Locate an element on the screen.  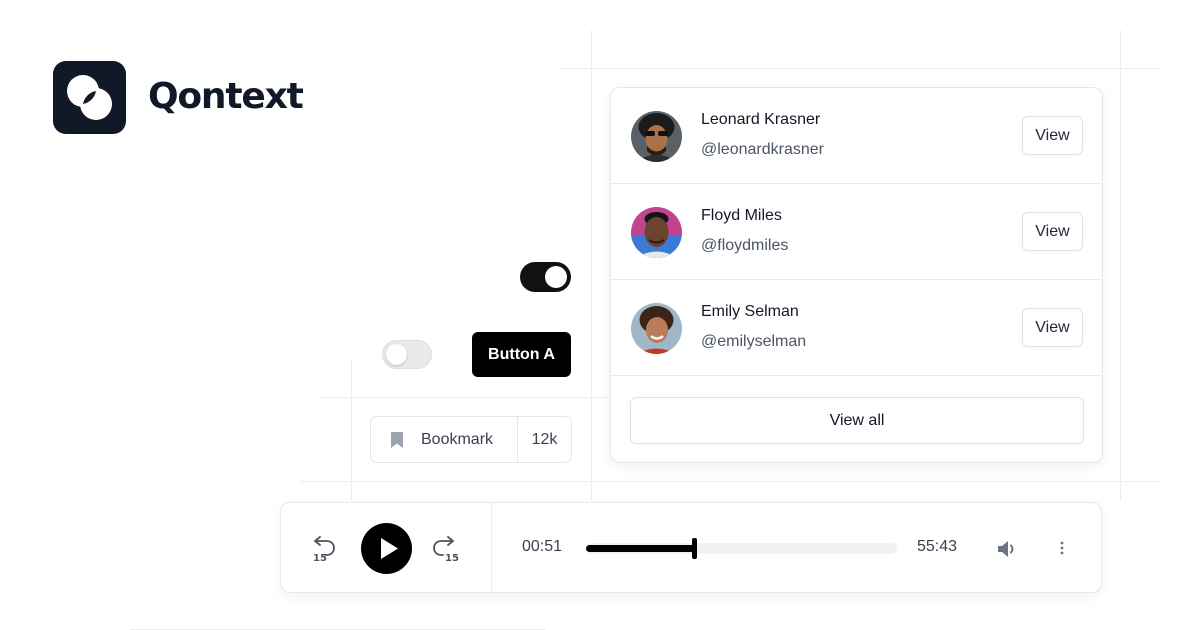
button-a: Button A is located at coordinates (521, 354).